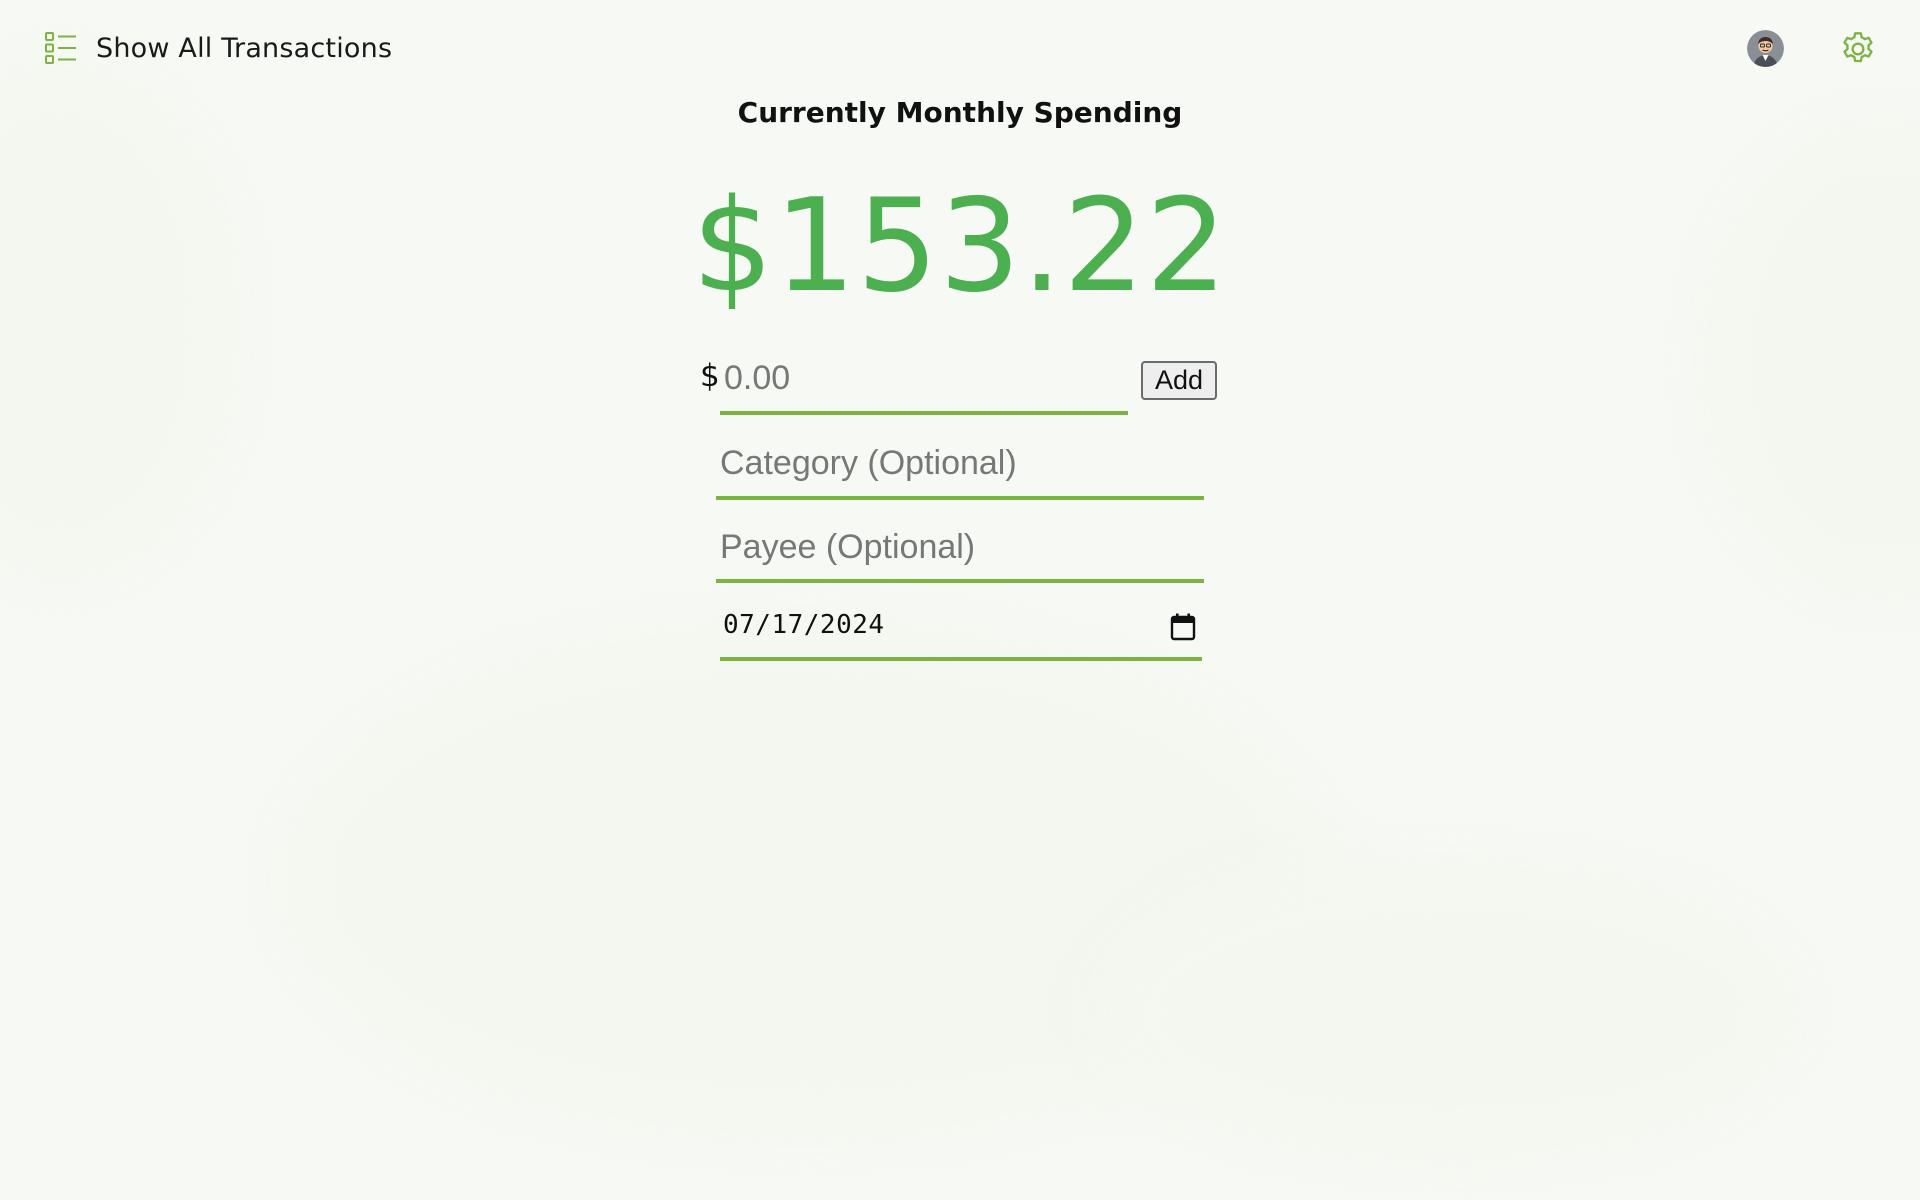  Describe the element at coordinates (961, 659) in the screenshot. I see `date-underline` at that location.